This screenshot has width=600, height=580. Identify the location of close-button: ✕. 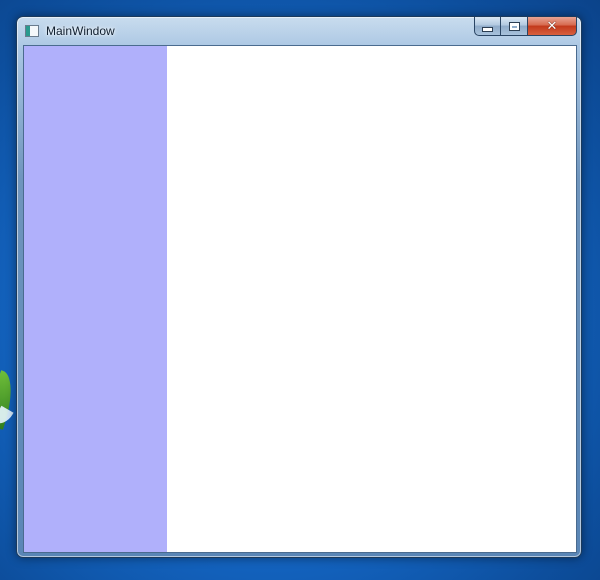
(552, 26).